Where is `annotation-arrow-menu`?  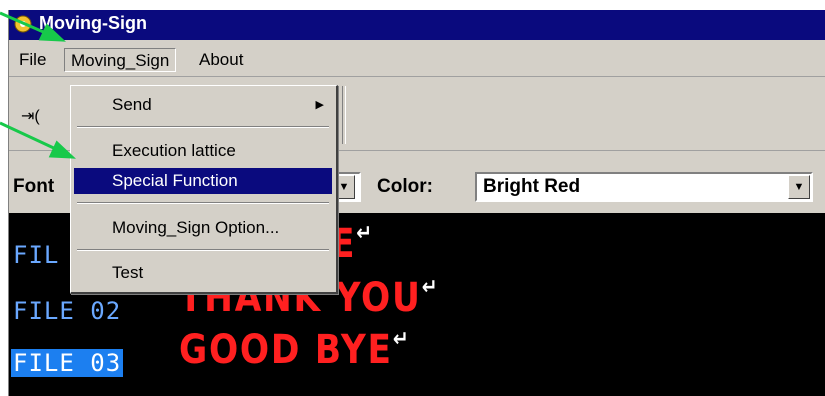 annotation-arrow-menu is located at coordinates (24, 23).